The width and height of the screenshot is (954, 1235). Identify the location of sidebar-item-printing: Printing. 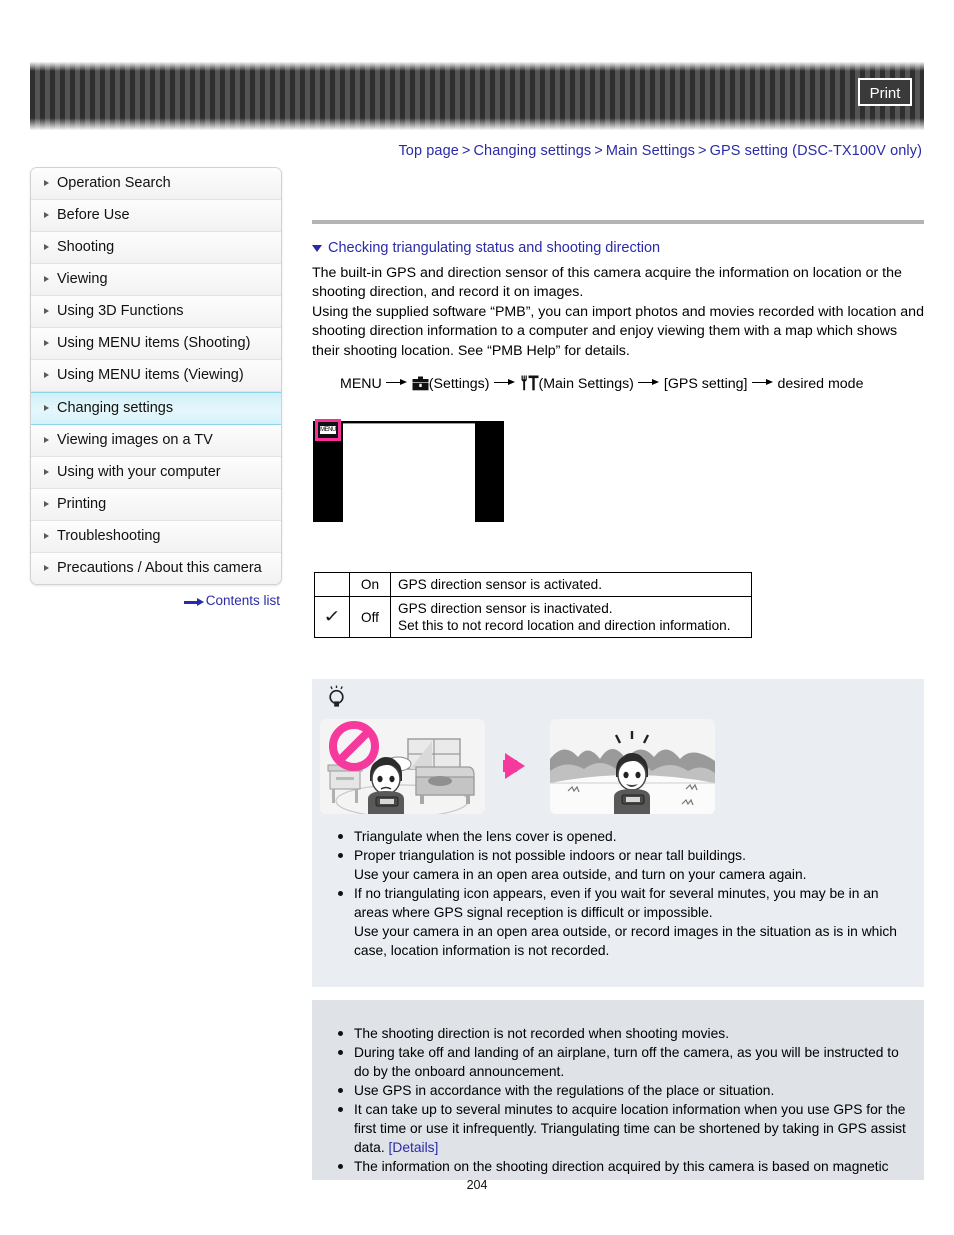
(156, 505).